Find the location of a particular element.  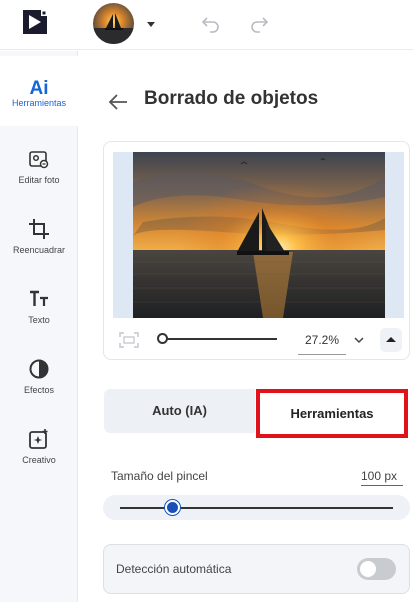

auto-detection-label: Detección automática is located at coordinates (174, 569).